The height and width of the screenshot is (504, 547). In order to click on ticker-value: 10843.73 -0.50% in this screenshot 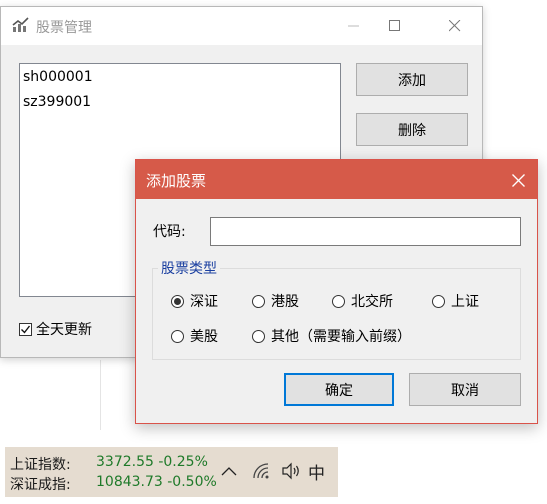, I will do `click(156, 482)`.